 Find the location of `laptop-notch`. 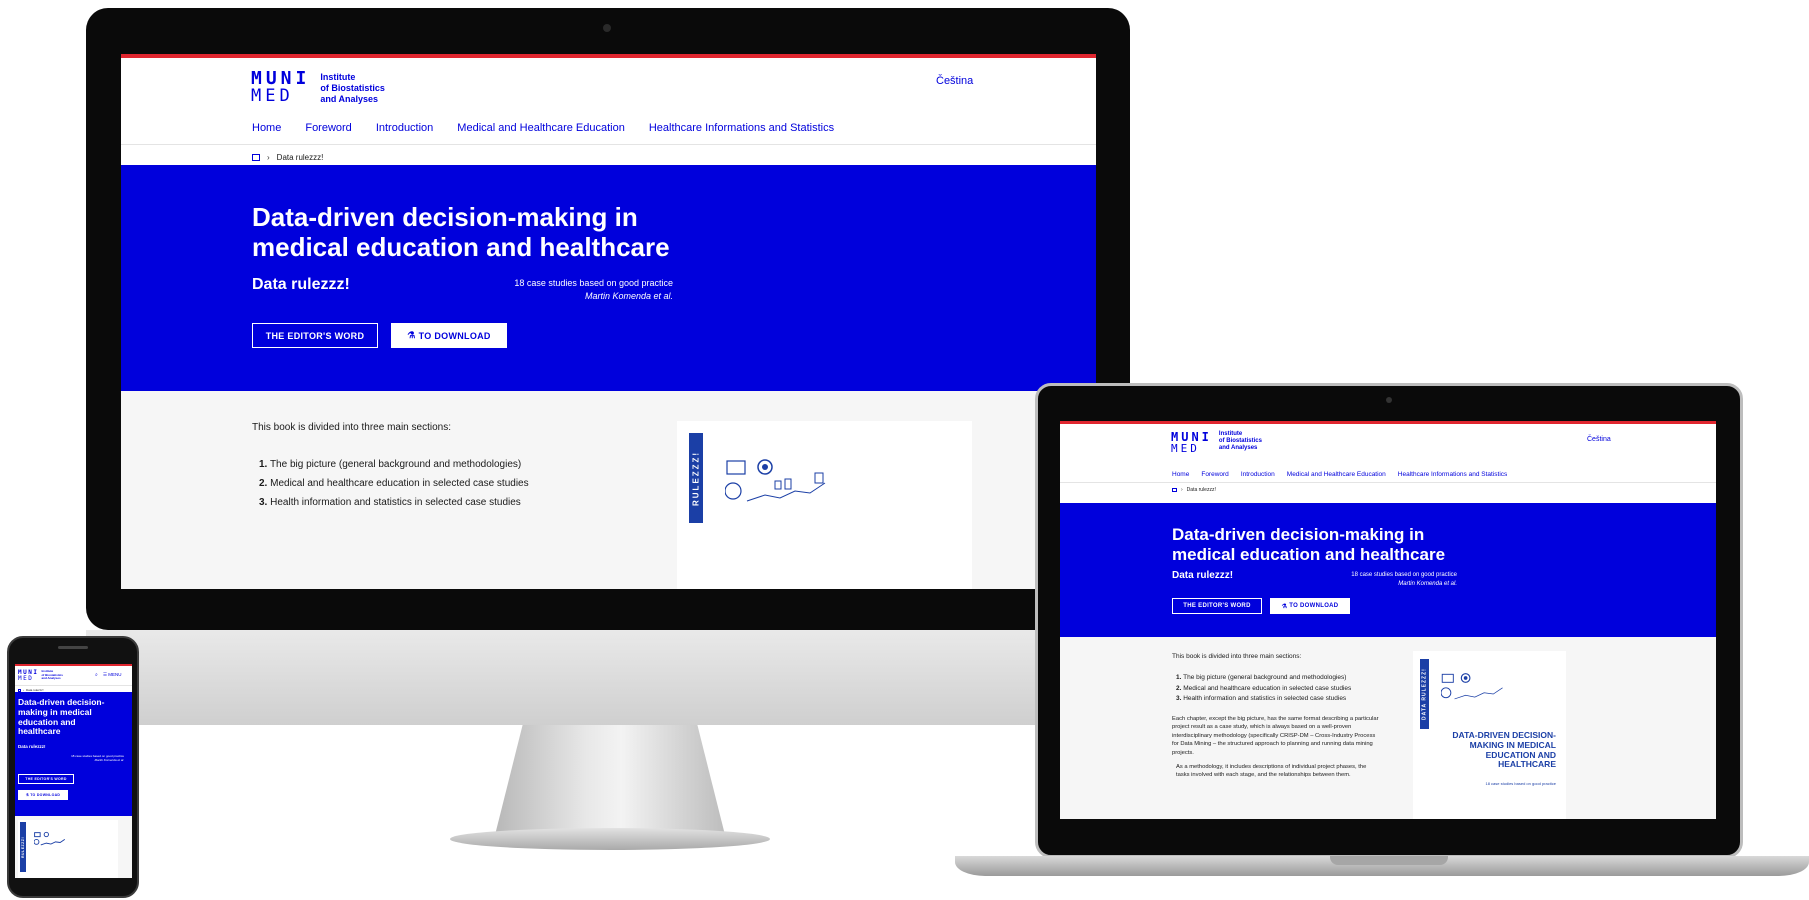

laptop-notch is located at coordinates (1389, 860).